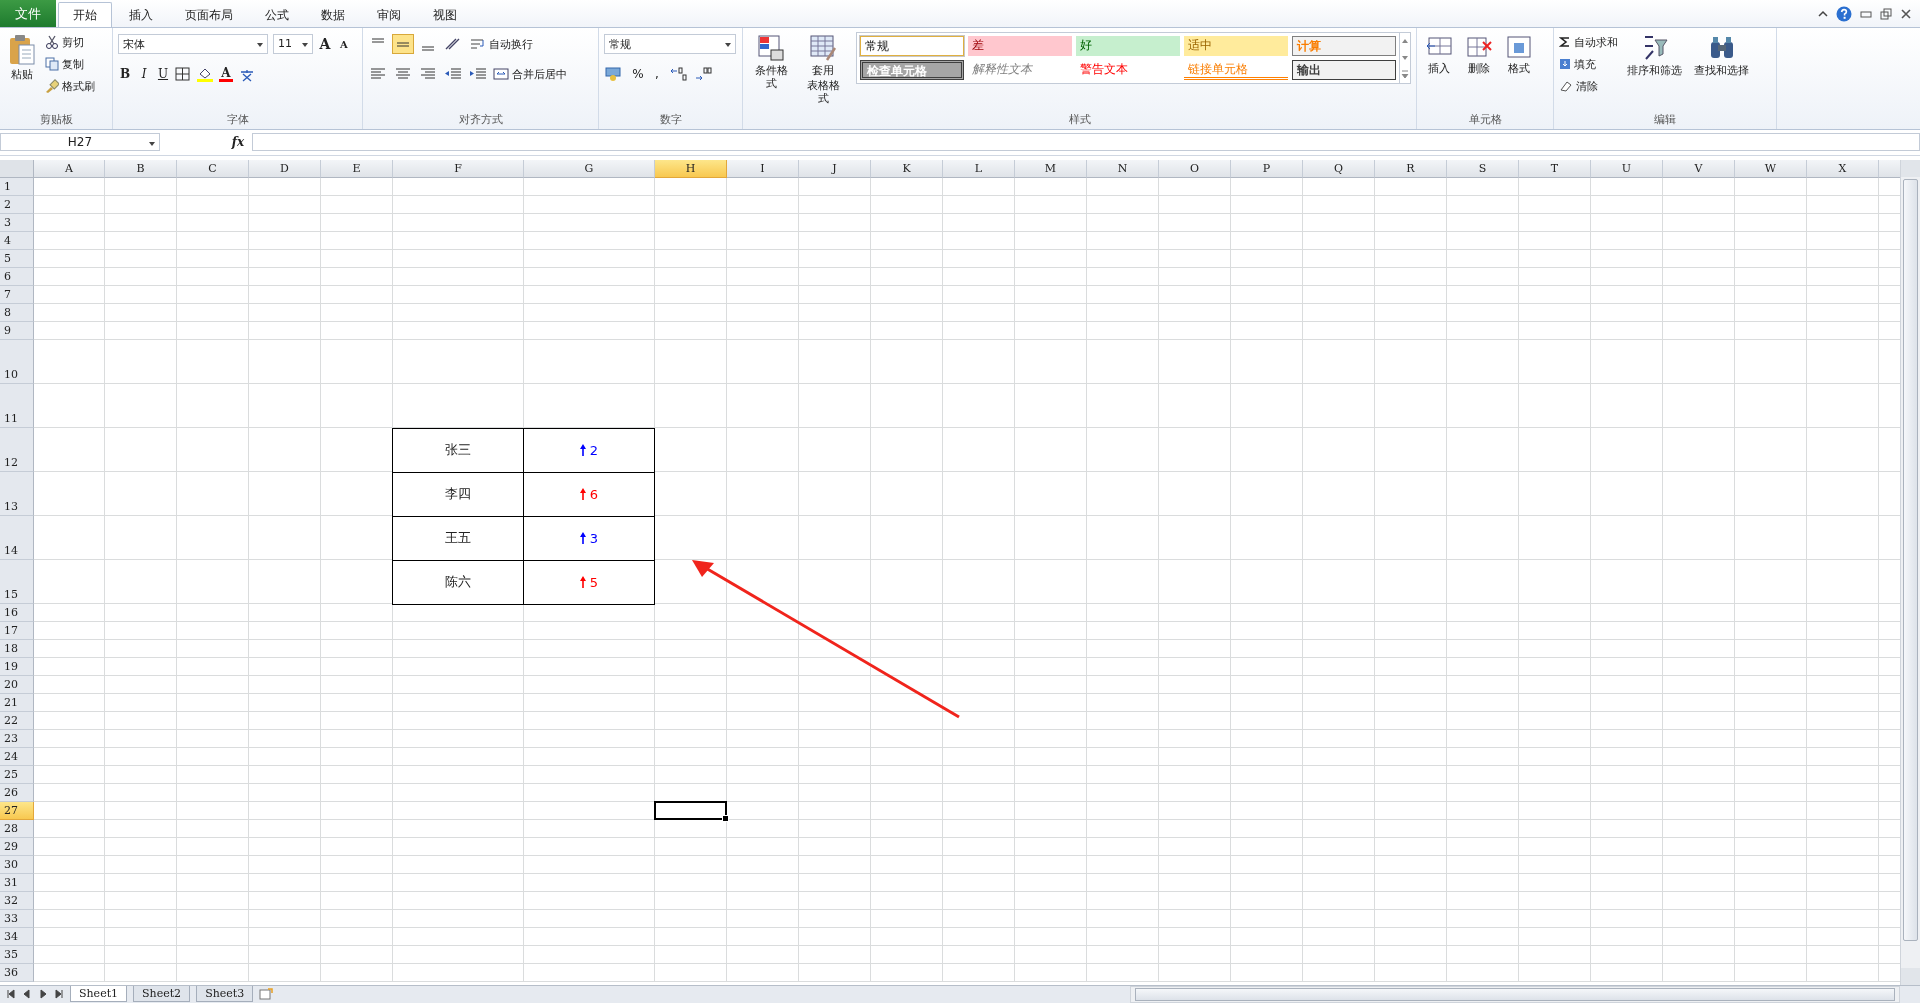 This screenshot has width=1920, height=1003. Describe the element at coordinates (162, 994) in the screenshot. I see `sheet-tab: Sheet2` at that location.